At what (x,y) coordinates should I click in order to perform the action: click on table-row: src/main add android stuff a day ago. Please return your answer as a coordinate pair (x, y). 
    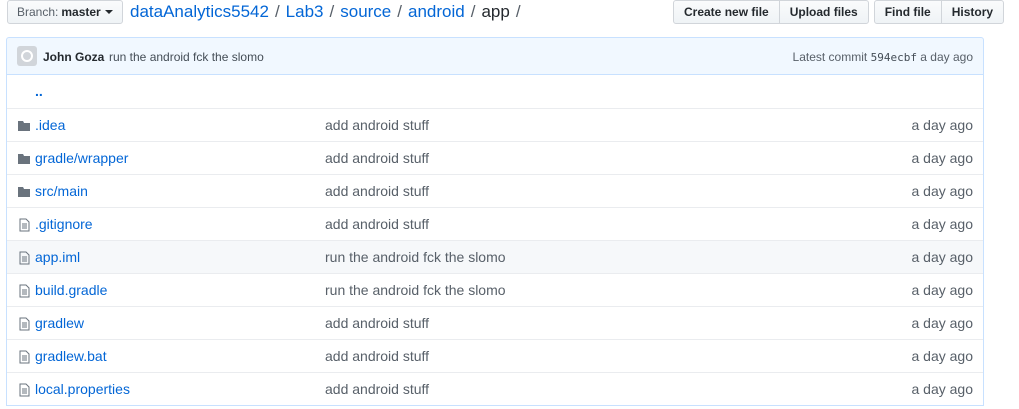
    Looking at the image, I should click on (495, 190).